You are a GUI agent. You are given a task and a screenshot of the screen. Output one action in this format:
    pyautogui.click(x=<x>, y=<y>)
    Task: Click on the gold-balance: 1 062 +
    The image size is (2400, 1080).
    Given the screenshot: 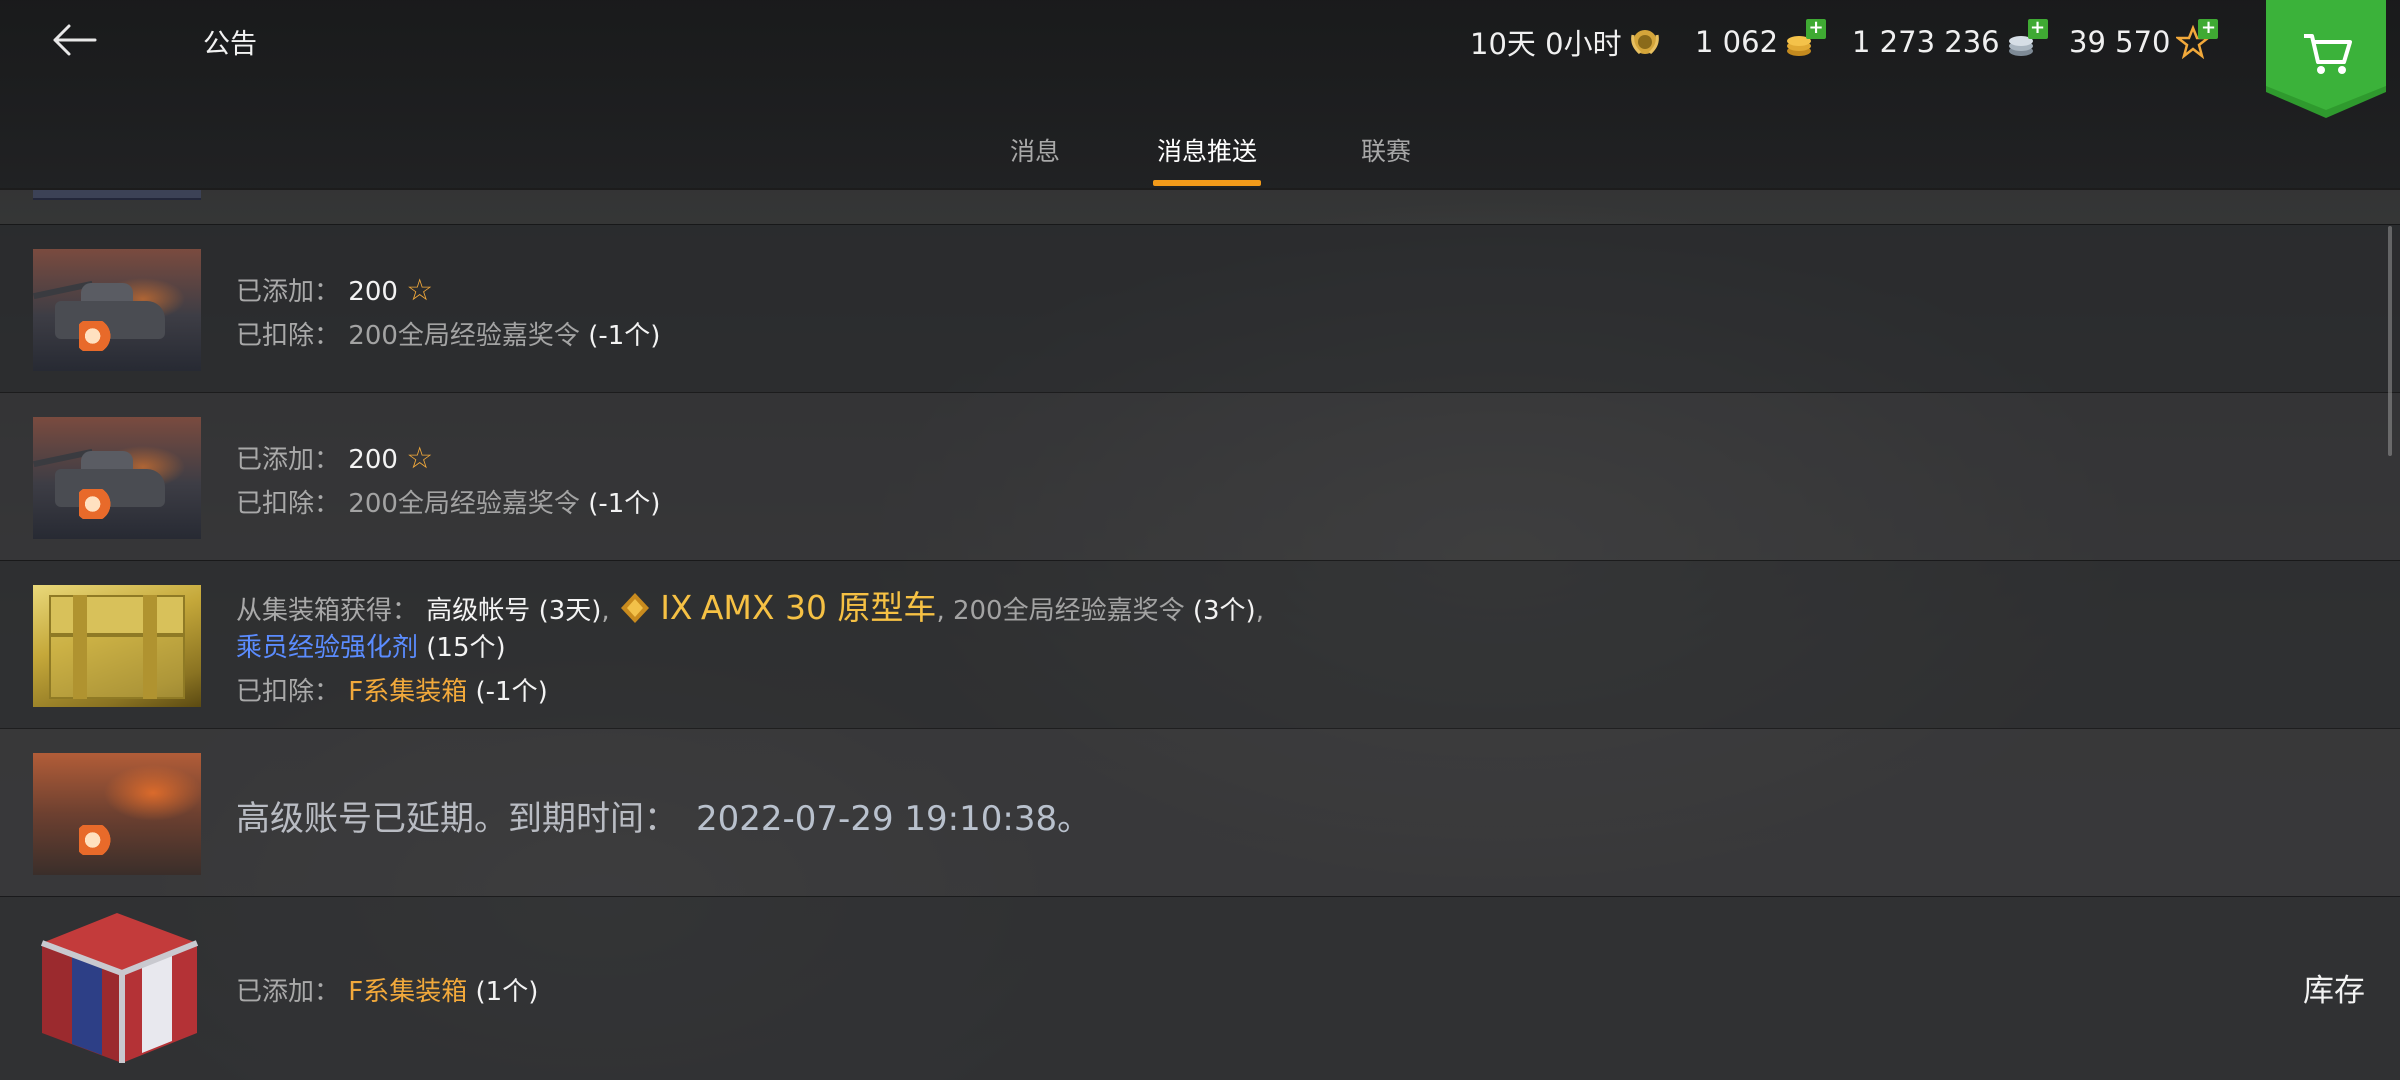 What is the action you would take?
    pyautogui.click(x=1761, y=41)
    